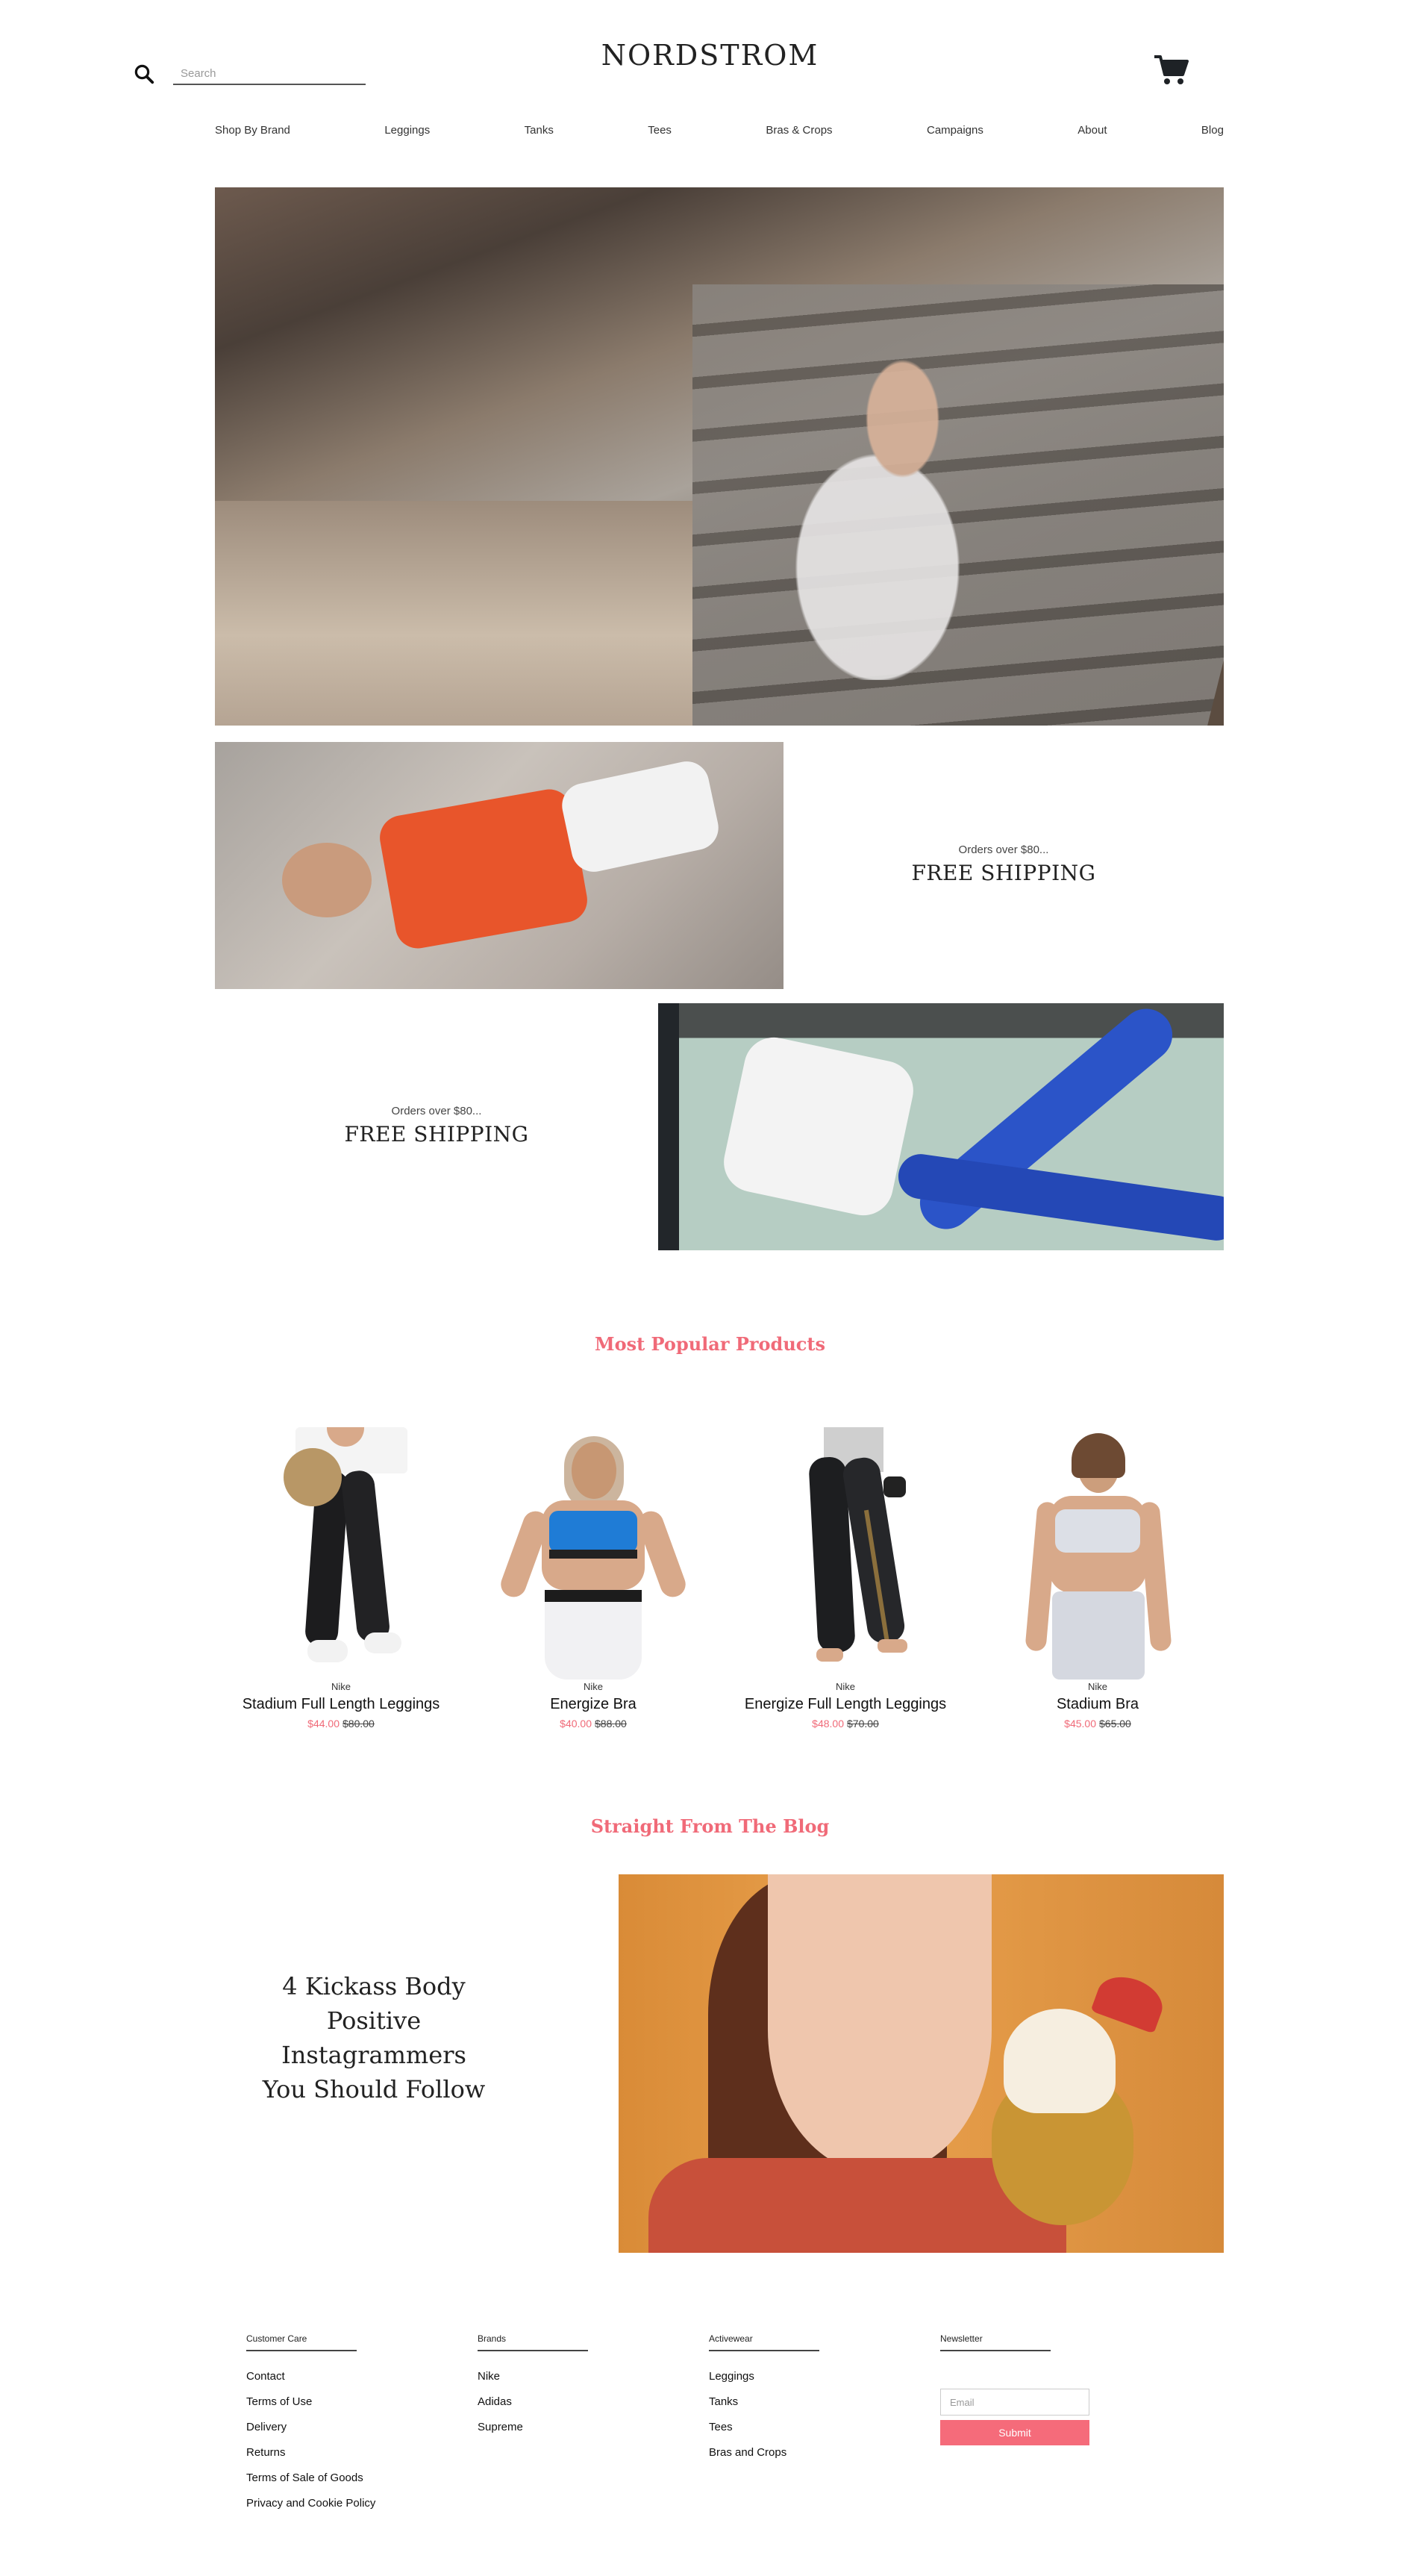 Image resolution: width=1420 pixels, height=2576 pixels. I want to click on footer-link-terms-of-sale: Terms of Sale of Goods, so click(362, 2483).